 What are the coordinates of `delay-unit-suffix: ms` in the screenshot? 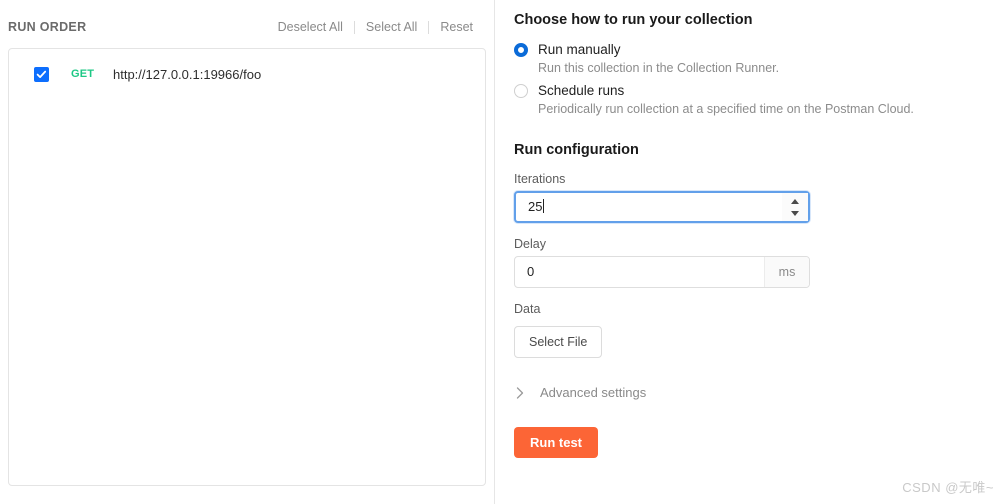 It's located at (786, 272).